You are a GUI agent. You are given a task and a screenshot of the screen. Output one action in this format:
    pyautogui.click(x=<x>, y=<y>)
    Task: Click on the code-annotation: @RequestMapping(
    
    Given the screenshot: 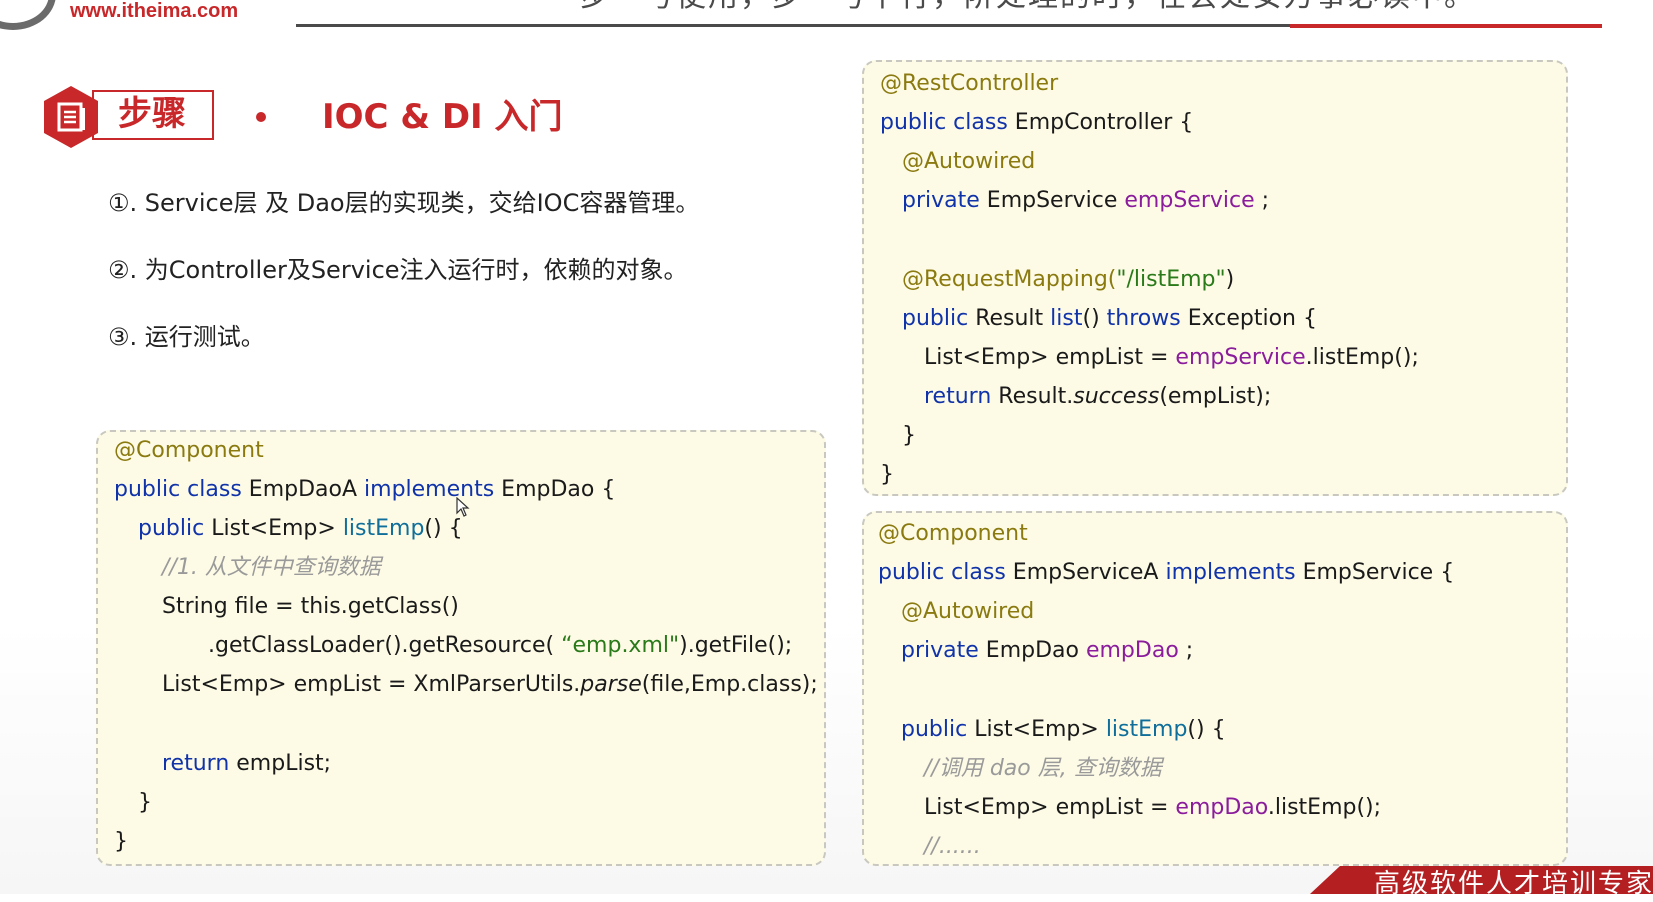 What is the action you would take?
    pyautogui.click(x=1009, y=279)
    